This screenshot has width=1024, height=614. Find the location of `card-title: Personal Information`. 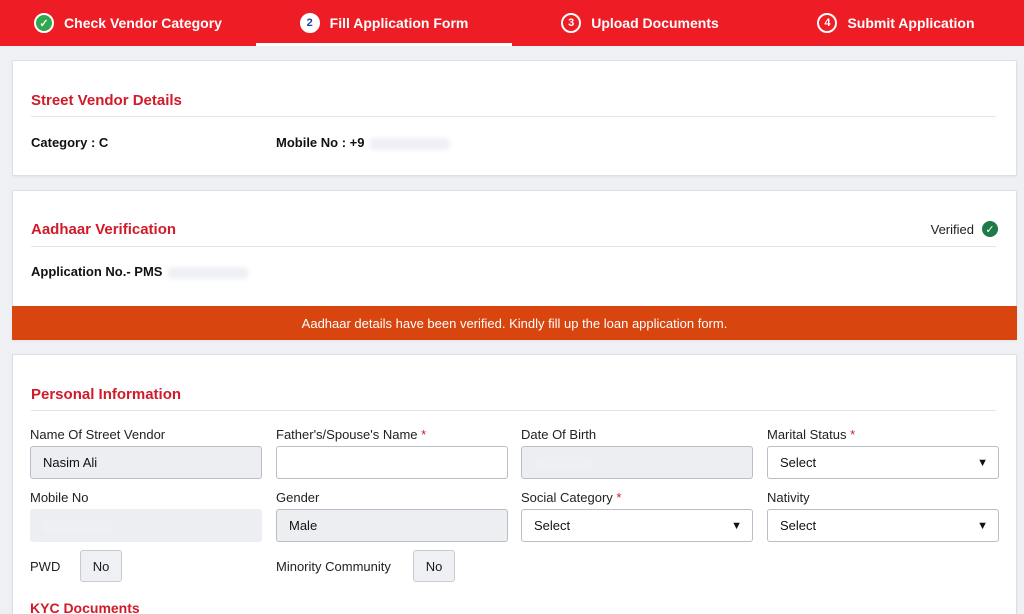

card-title: Personal Information is located at coordinates (106, 394).